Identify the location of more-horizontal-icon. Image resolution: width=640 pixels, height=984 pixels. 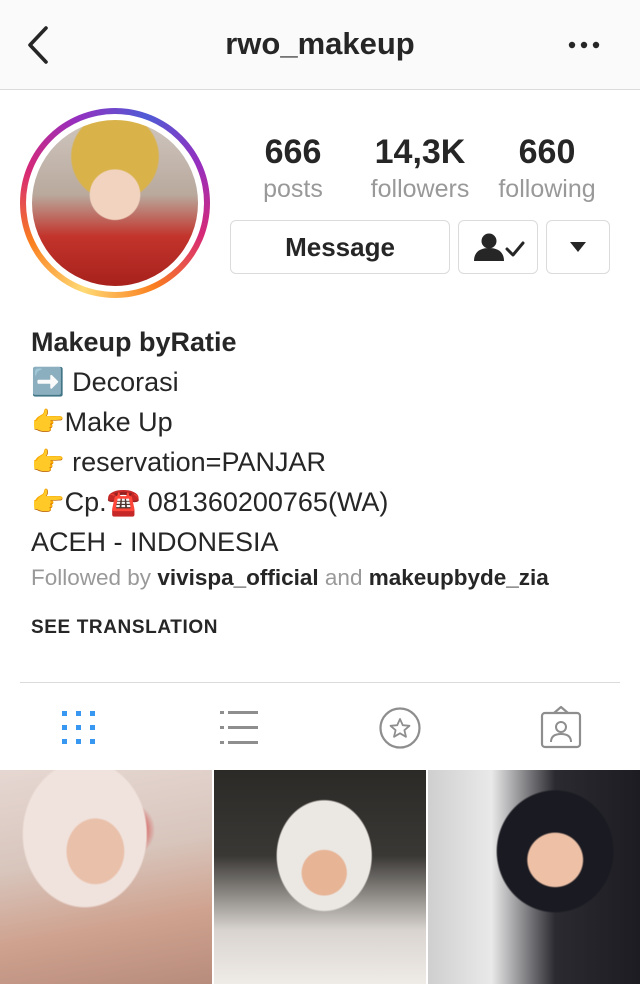
(584, 45).